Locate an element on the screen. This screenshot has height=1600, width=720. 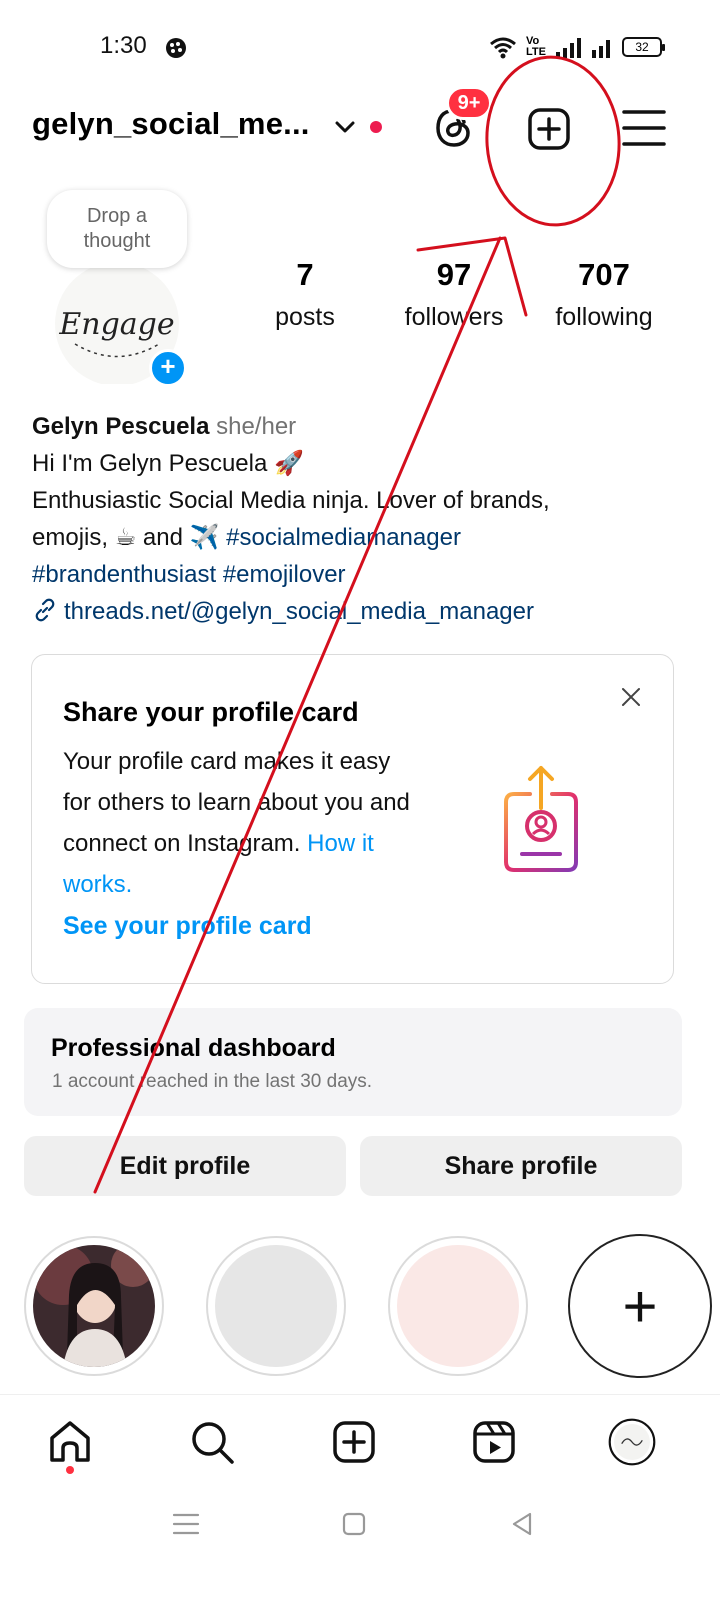
card-line-2: for others to learn about you and is located at coordinates (236, 802).